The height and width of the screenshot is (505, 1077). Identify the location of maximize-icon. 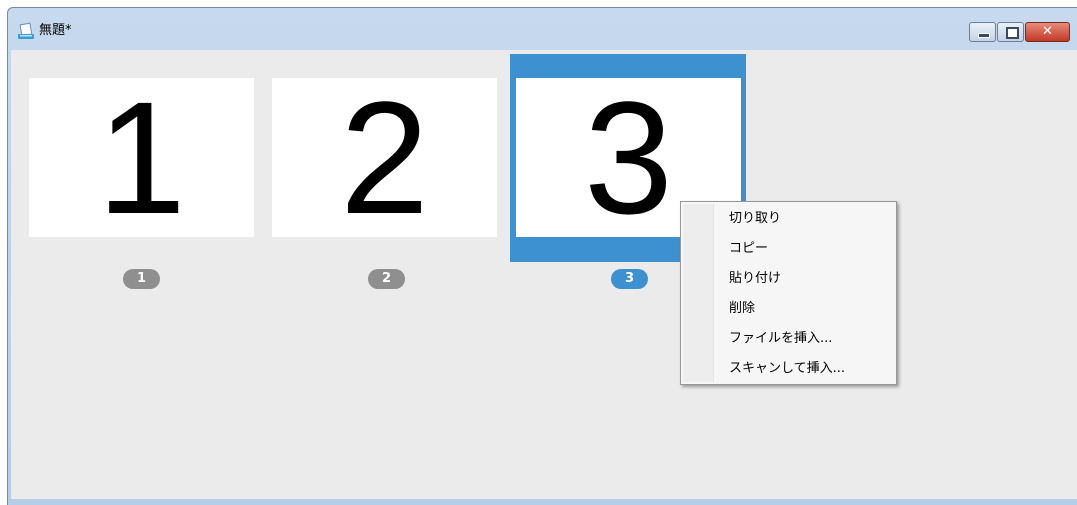
(1012, 33).